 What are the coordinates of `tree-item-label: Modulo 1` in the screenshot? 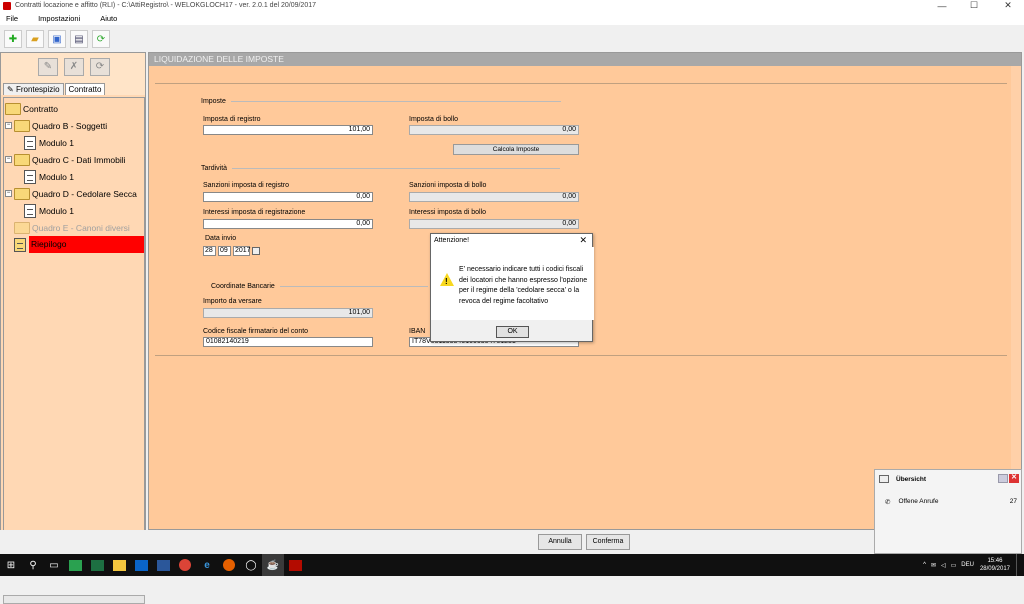 It's located at (56, 176).